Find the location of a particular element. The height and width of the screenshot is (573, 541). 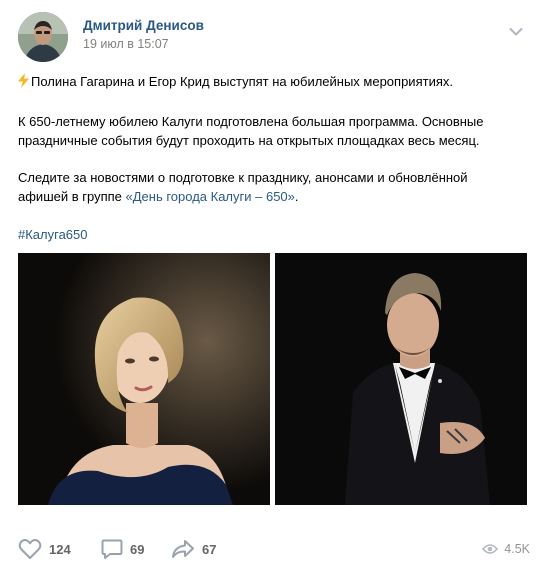

hashtag-line: #Калуга650 is located at coordinates (270, 234).